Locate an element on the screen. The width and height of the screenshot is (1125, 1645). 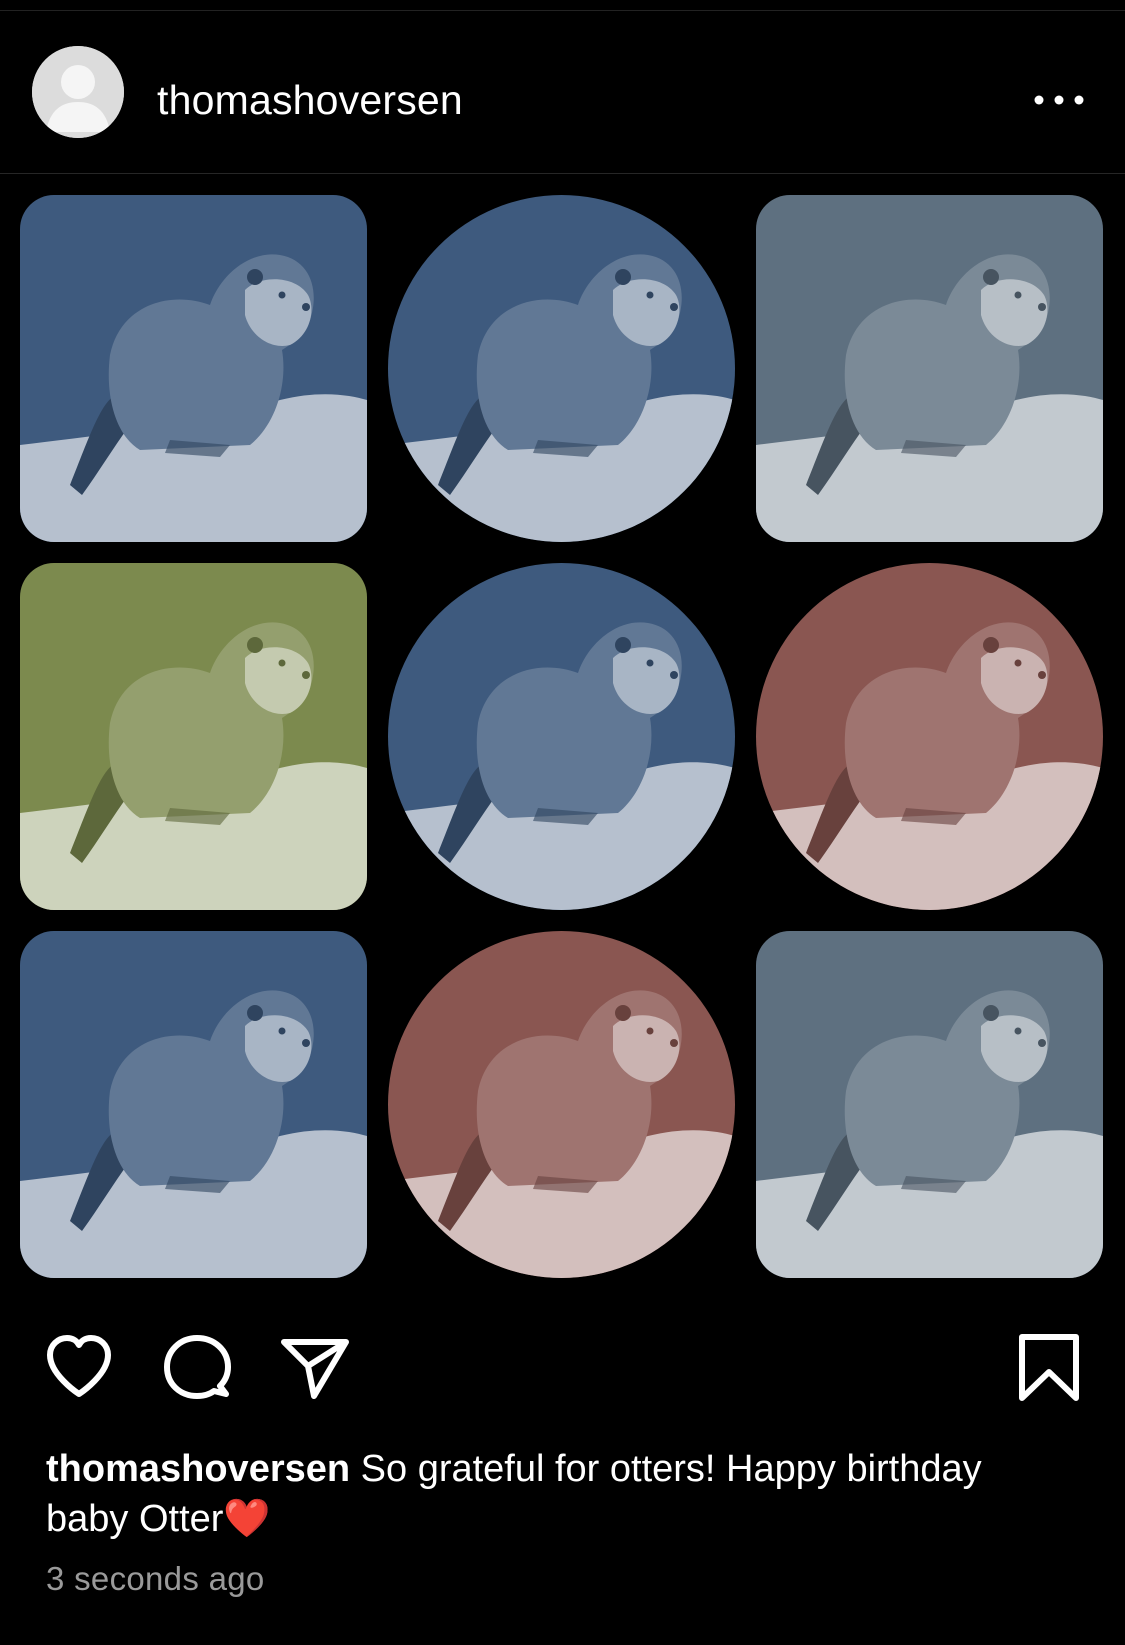
save-button is located at coordinates (1049, 1369).